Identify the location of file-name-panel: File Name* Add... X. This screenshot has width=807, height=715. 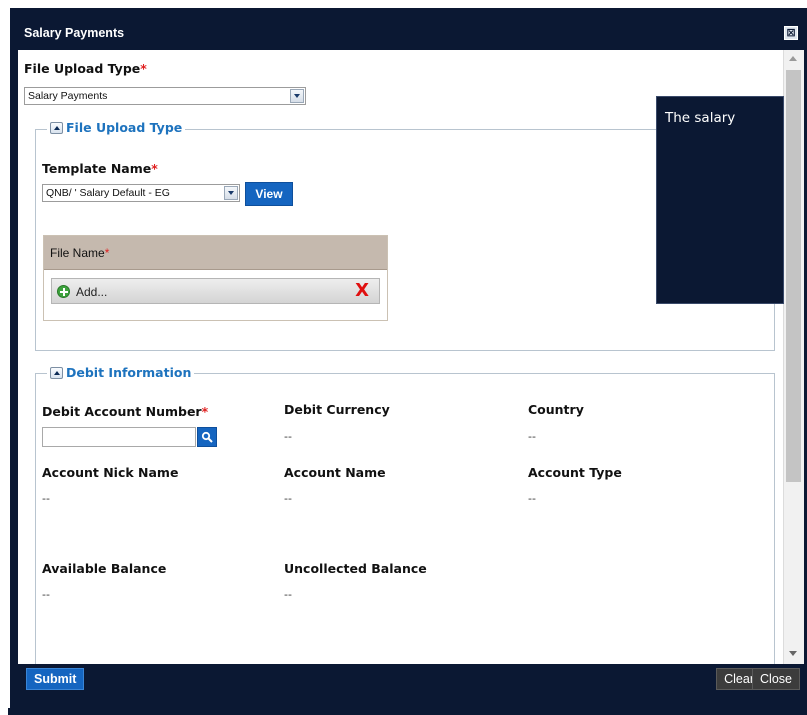
(215, 278).